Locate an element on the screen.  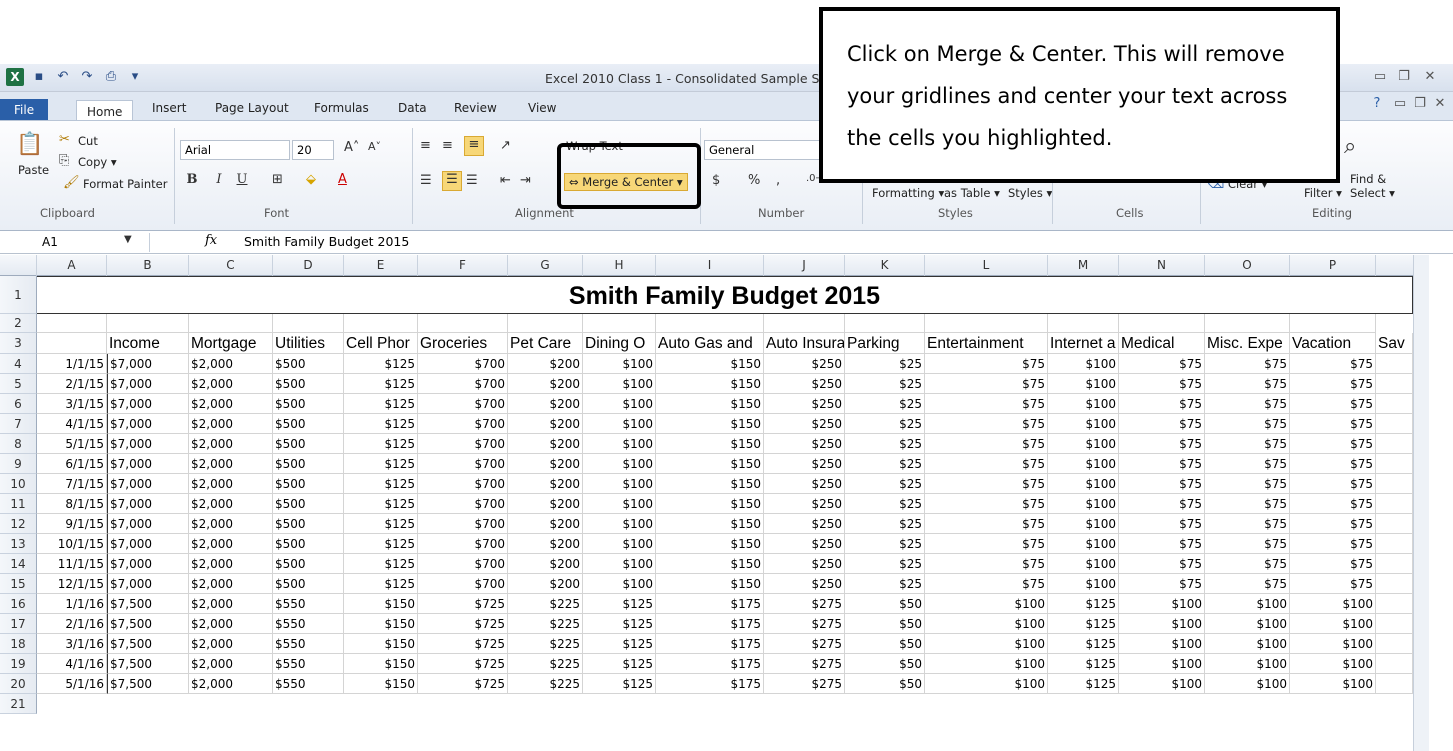
row-header: 6 is located at coordinates (18, 404).